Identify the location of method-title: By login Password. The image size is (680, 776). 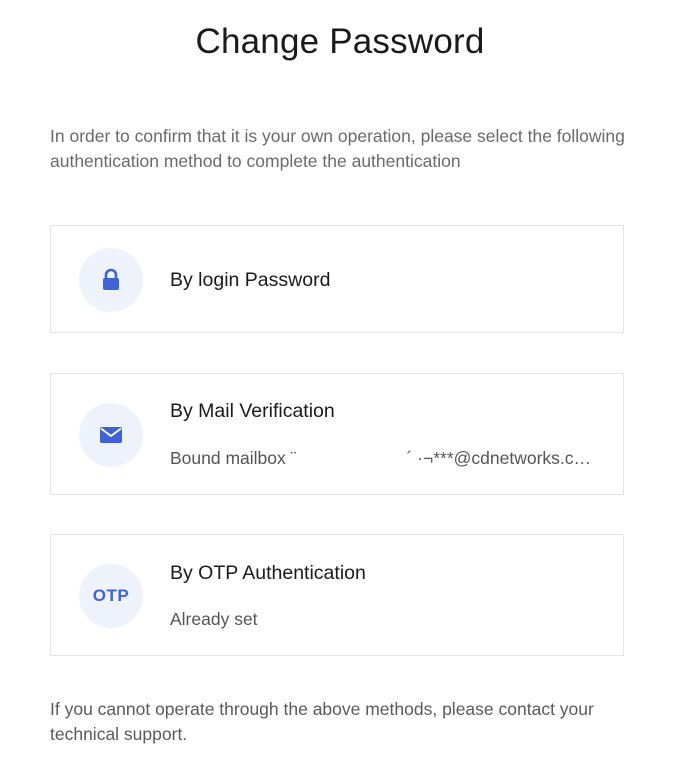
(250, 280).